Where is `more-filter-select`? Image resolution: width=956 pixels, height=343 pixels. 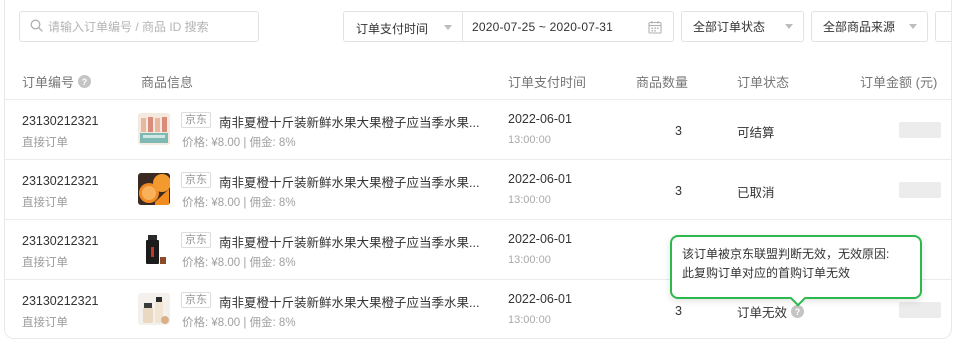 more-filter-select is located at coordinates (943, 26).